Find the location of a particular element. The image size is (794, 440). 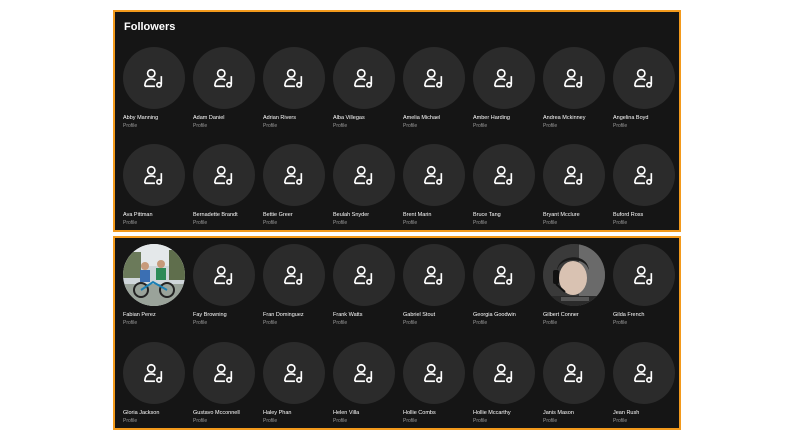

follower-card: Georgia Goodwin Profile is located at coordinates (508, 285).